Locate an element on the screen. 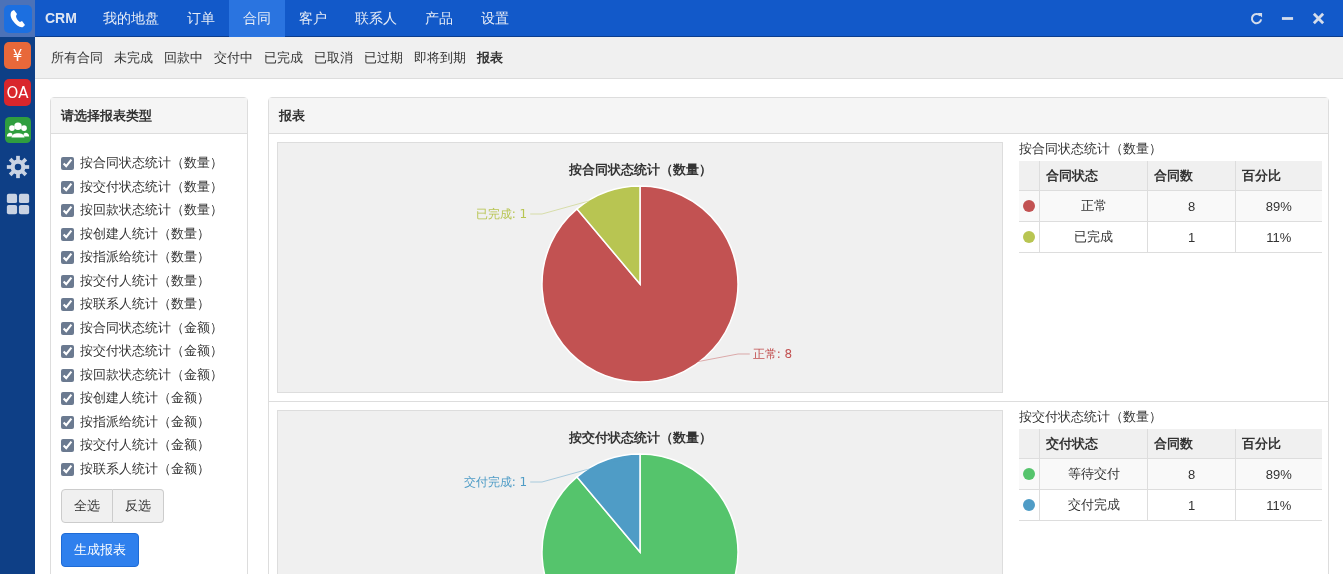 The width and height of the screenshot is (1343, 574). filter-link: 回款中 is located at coordinates (183, 57).